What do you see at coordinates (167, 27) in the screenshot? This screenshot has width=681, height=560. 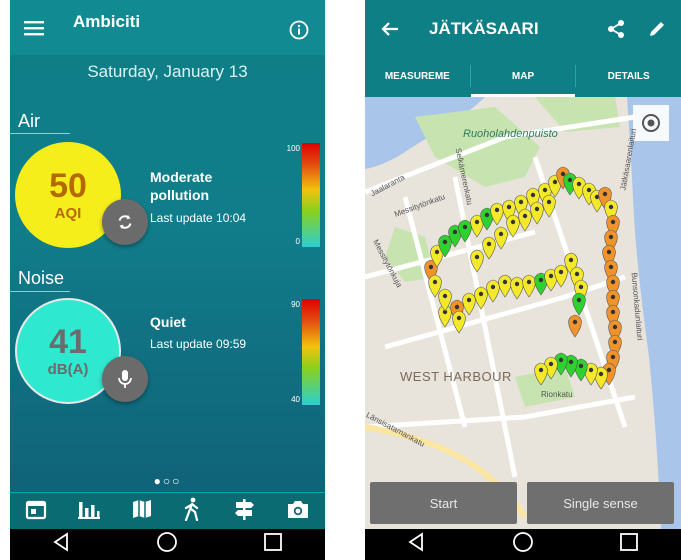 I see `app-bar: Ambiciti` at bounding box center [167, 27].